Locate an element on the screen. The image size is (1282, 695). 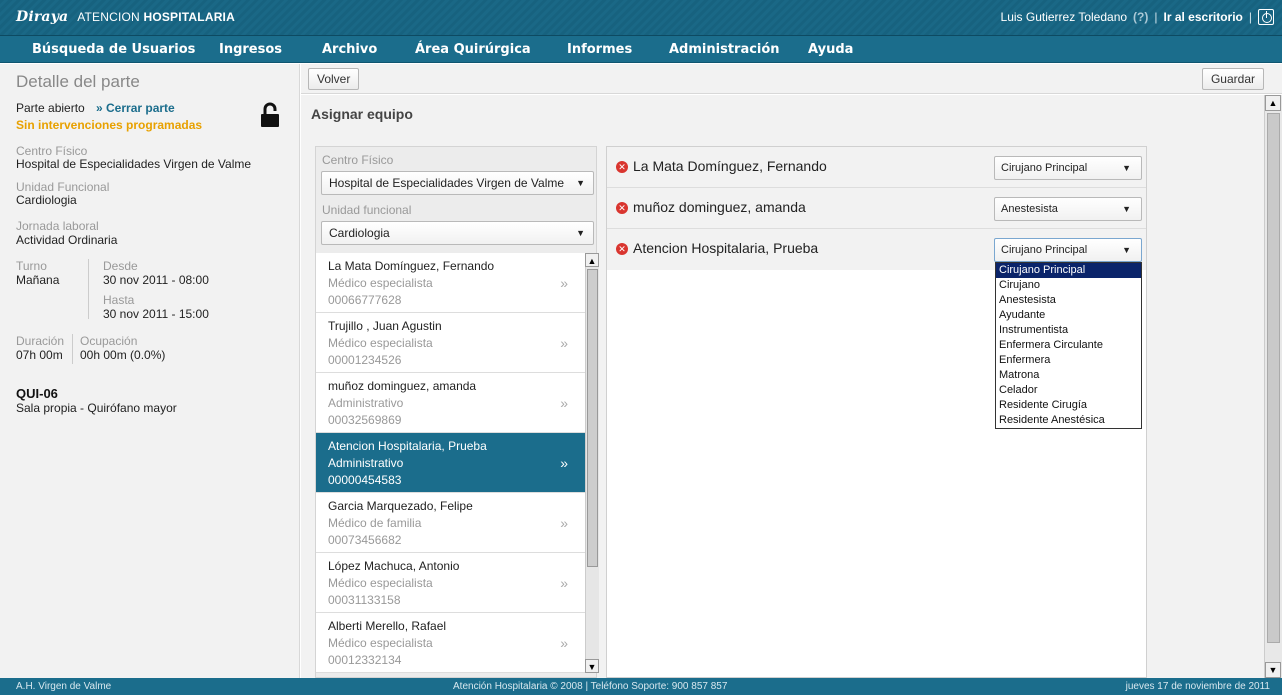
staff-name: Trujillo , Juan Agustin is located at coordinates (385, 326).